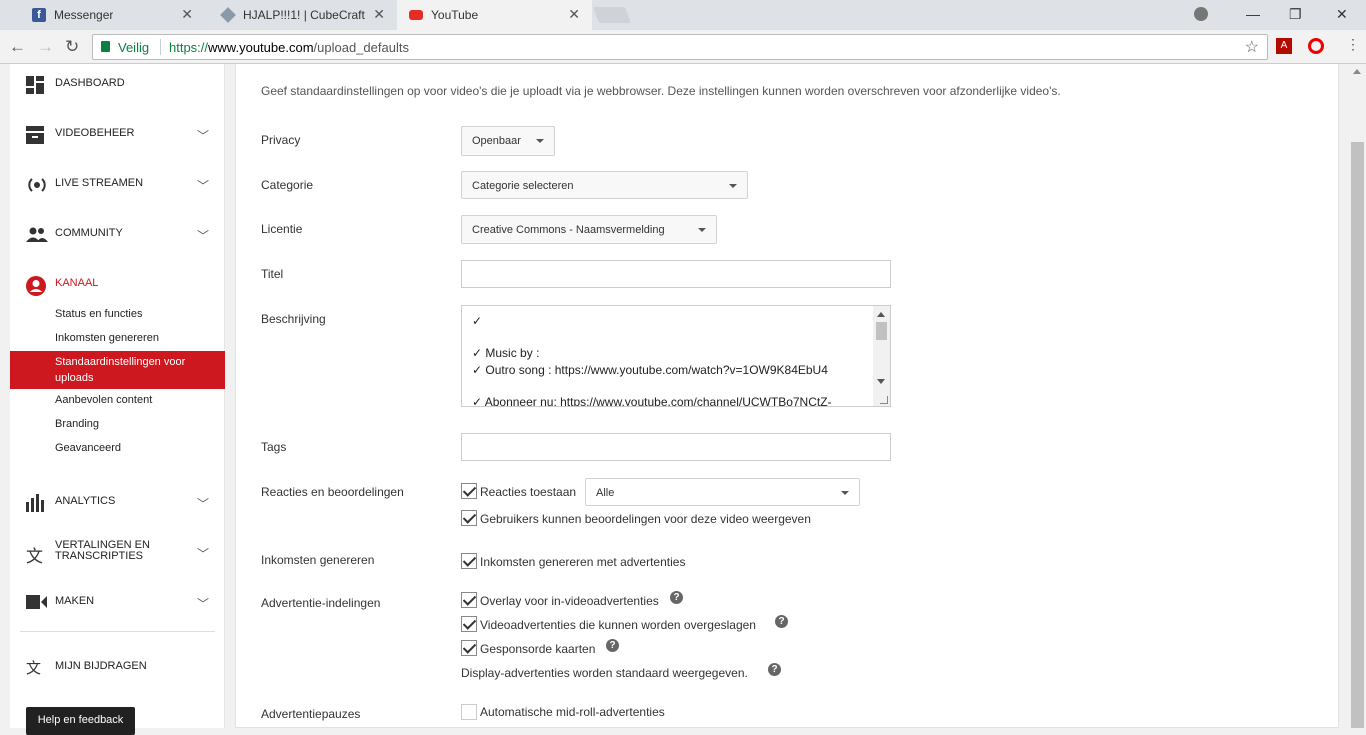 This screenshot has width=1366, height=735. Describe the element at coordinates (1253, 14) in the screenshot. I see `minimize-icon: —` at that location.